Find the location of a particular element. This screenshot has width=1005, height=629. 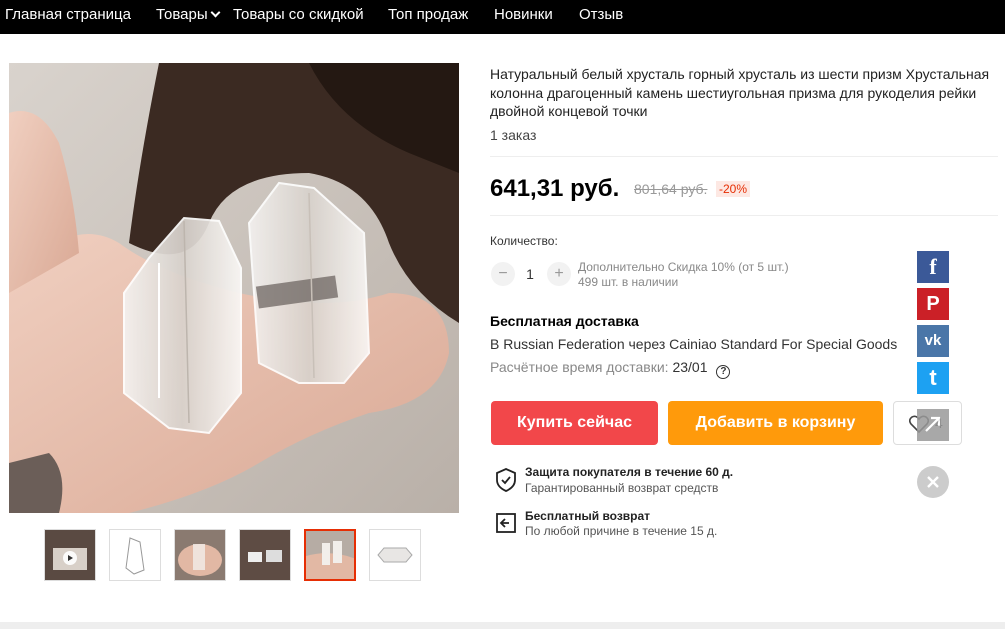

bottom-bar is located at coordinates (502, 625).